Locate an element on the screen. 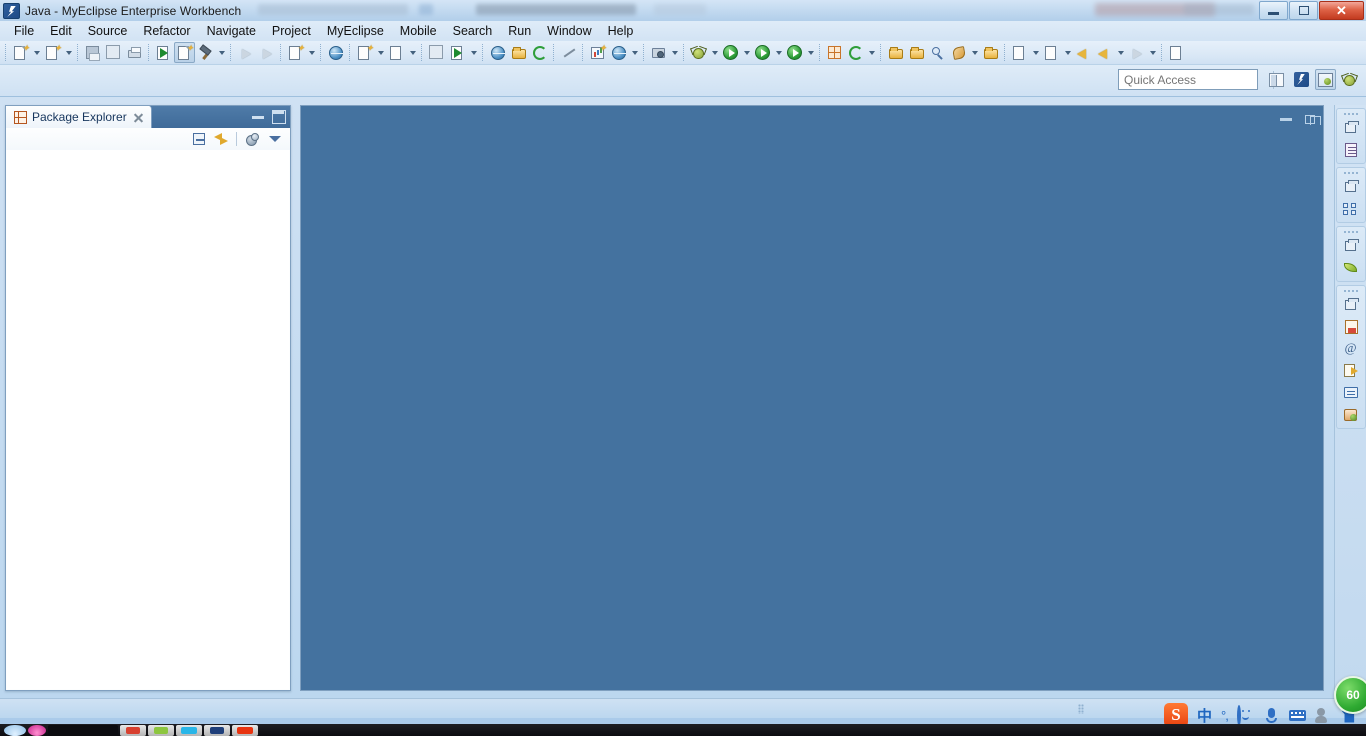 This screenshot has width=1366, height=736. forward-button is located at coordinates (1136, 52).